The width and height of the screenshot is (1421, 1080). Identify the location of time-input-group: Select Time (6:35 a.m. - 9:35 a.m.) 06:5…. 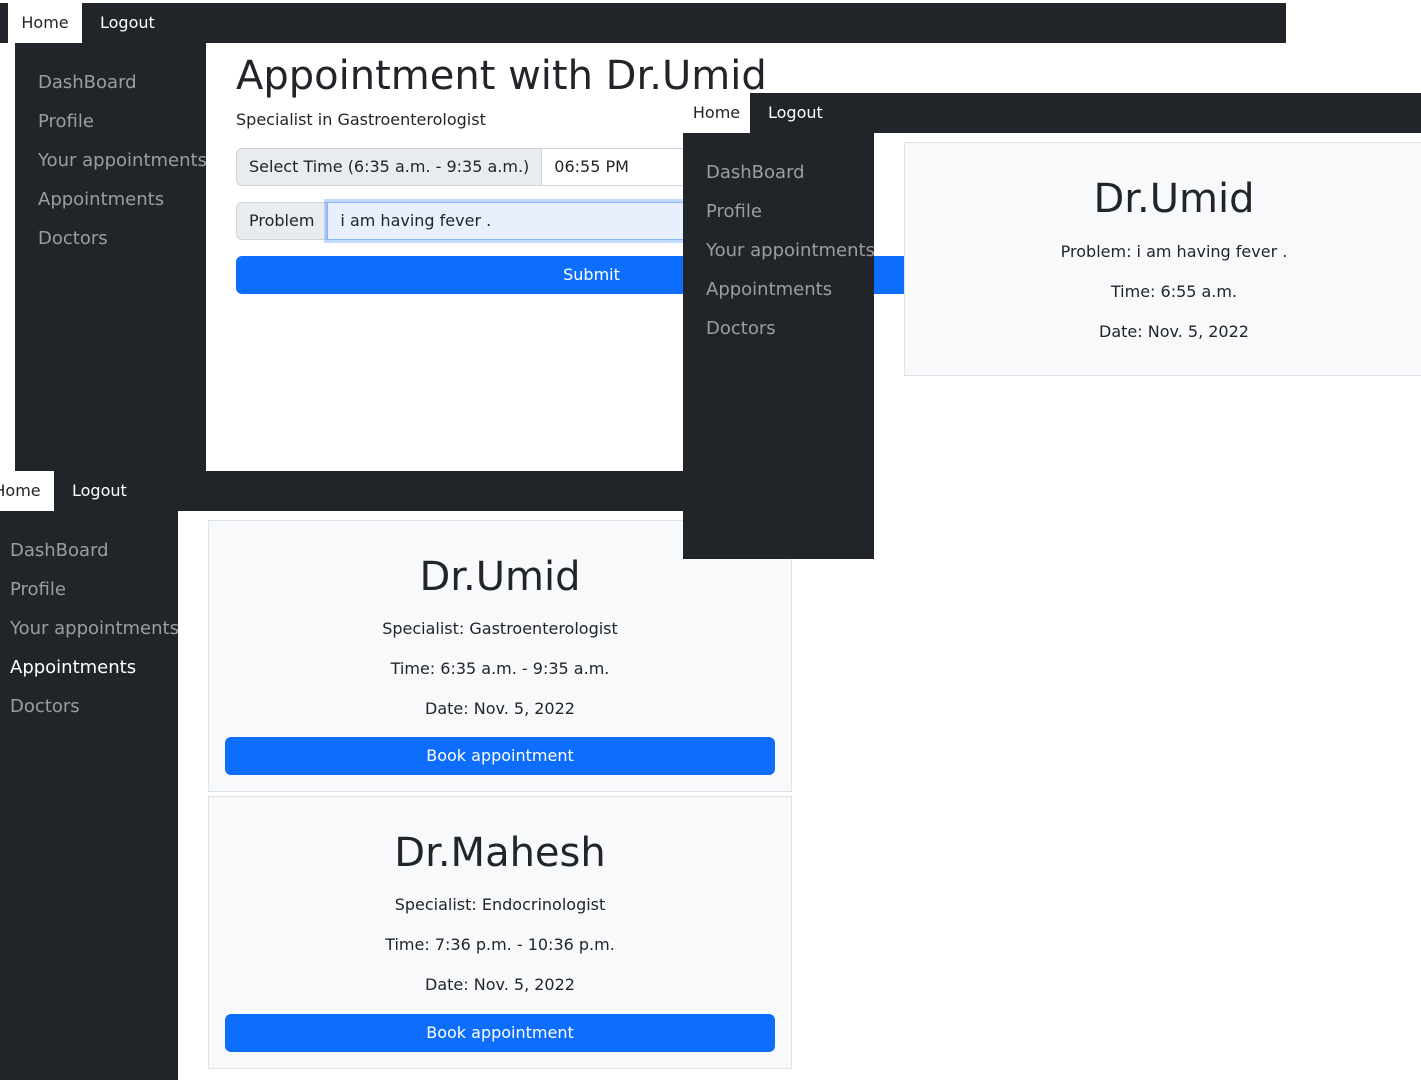
(466, 167).